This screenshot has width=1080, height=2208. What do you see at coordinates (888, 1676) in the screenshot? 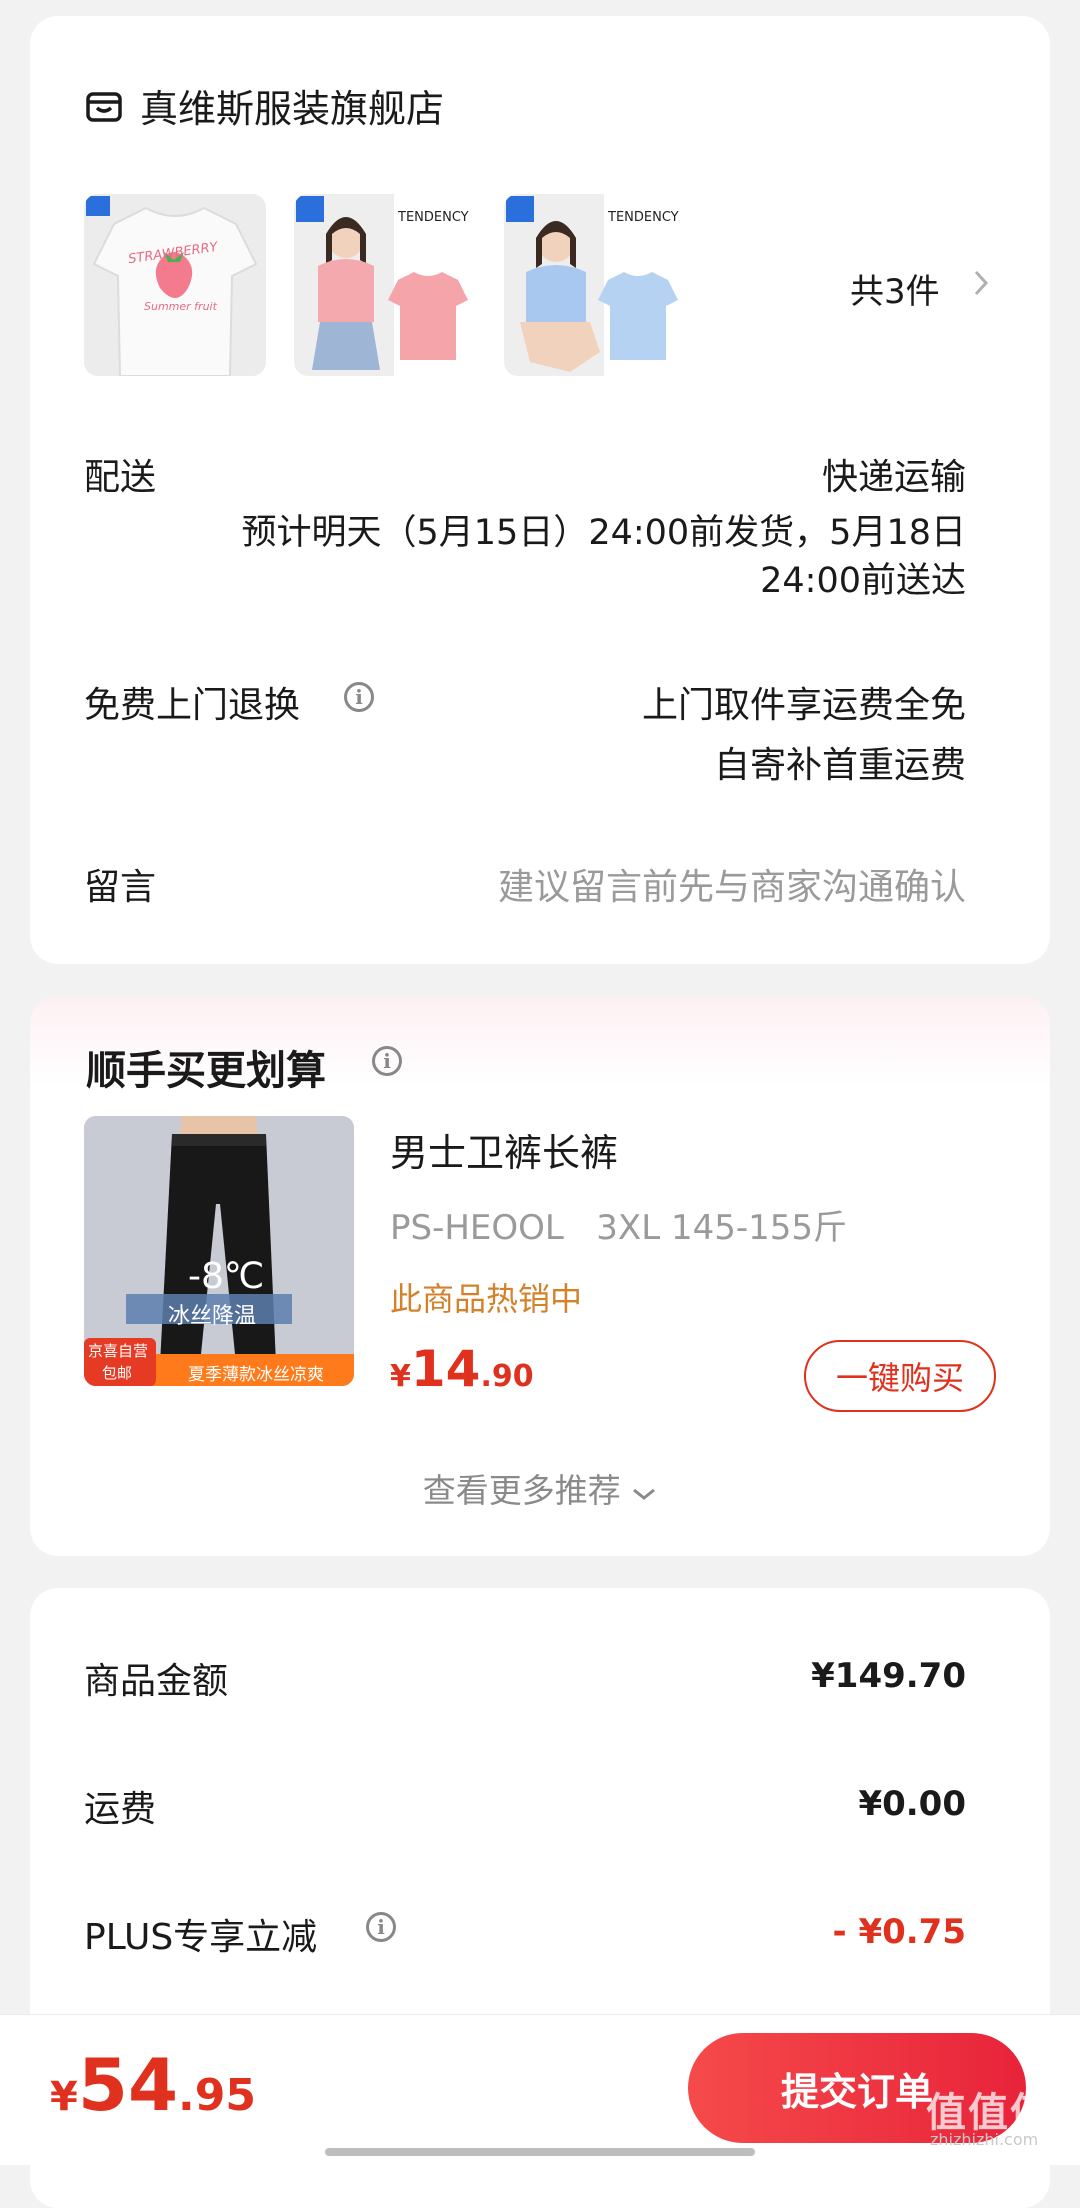
I see `subtotal-value: ¥149.70` at bounding box center [888, 1676].